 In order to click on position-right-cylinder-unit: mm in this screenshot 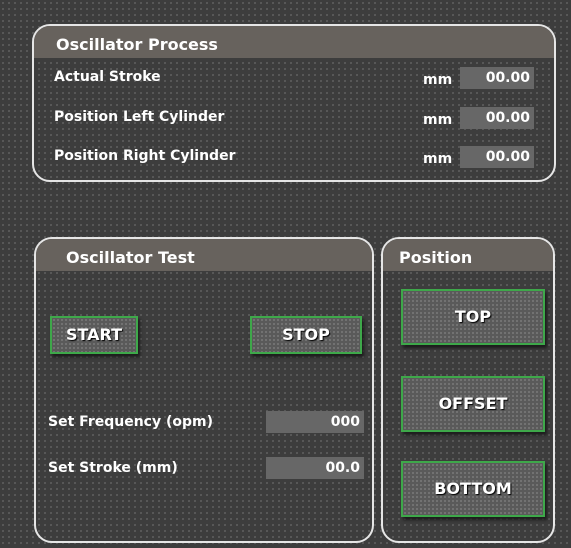, I will do `click(438, 159)`.